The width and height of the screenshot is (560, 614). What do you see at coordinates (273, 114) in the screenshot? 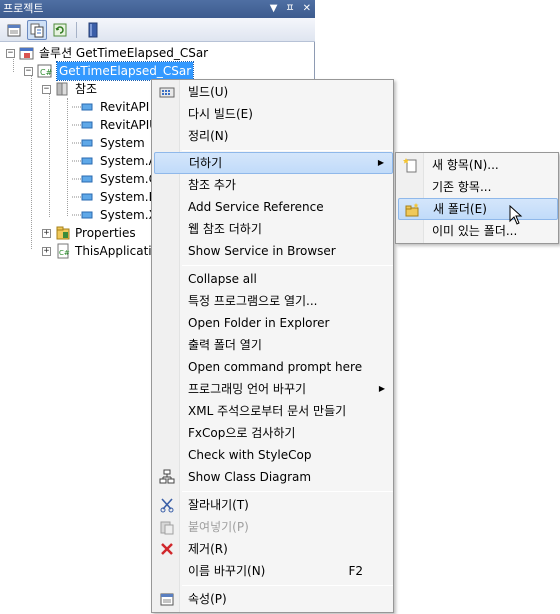
I see `menu-item-rebuild: 다시 빌드(E)` at bounding box center [273, 114].